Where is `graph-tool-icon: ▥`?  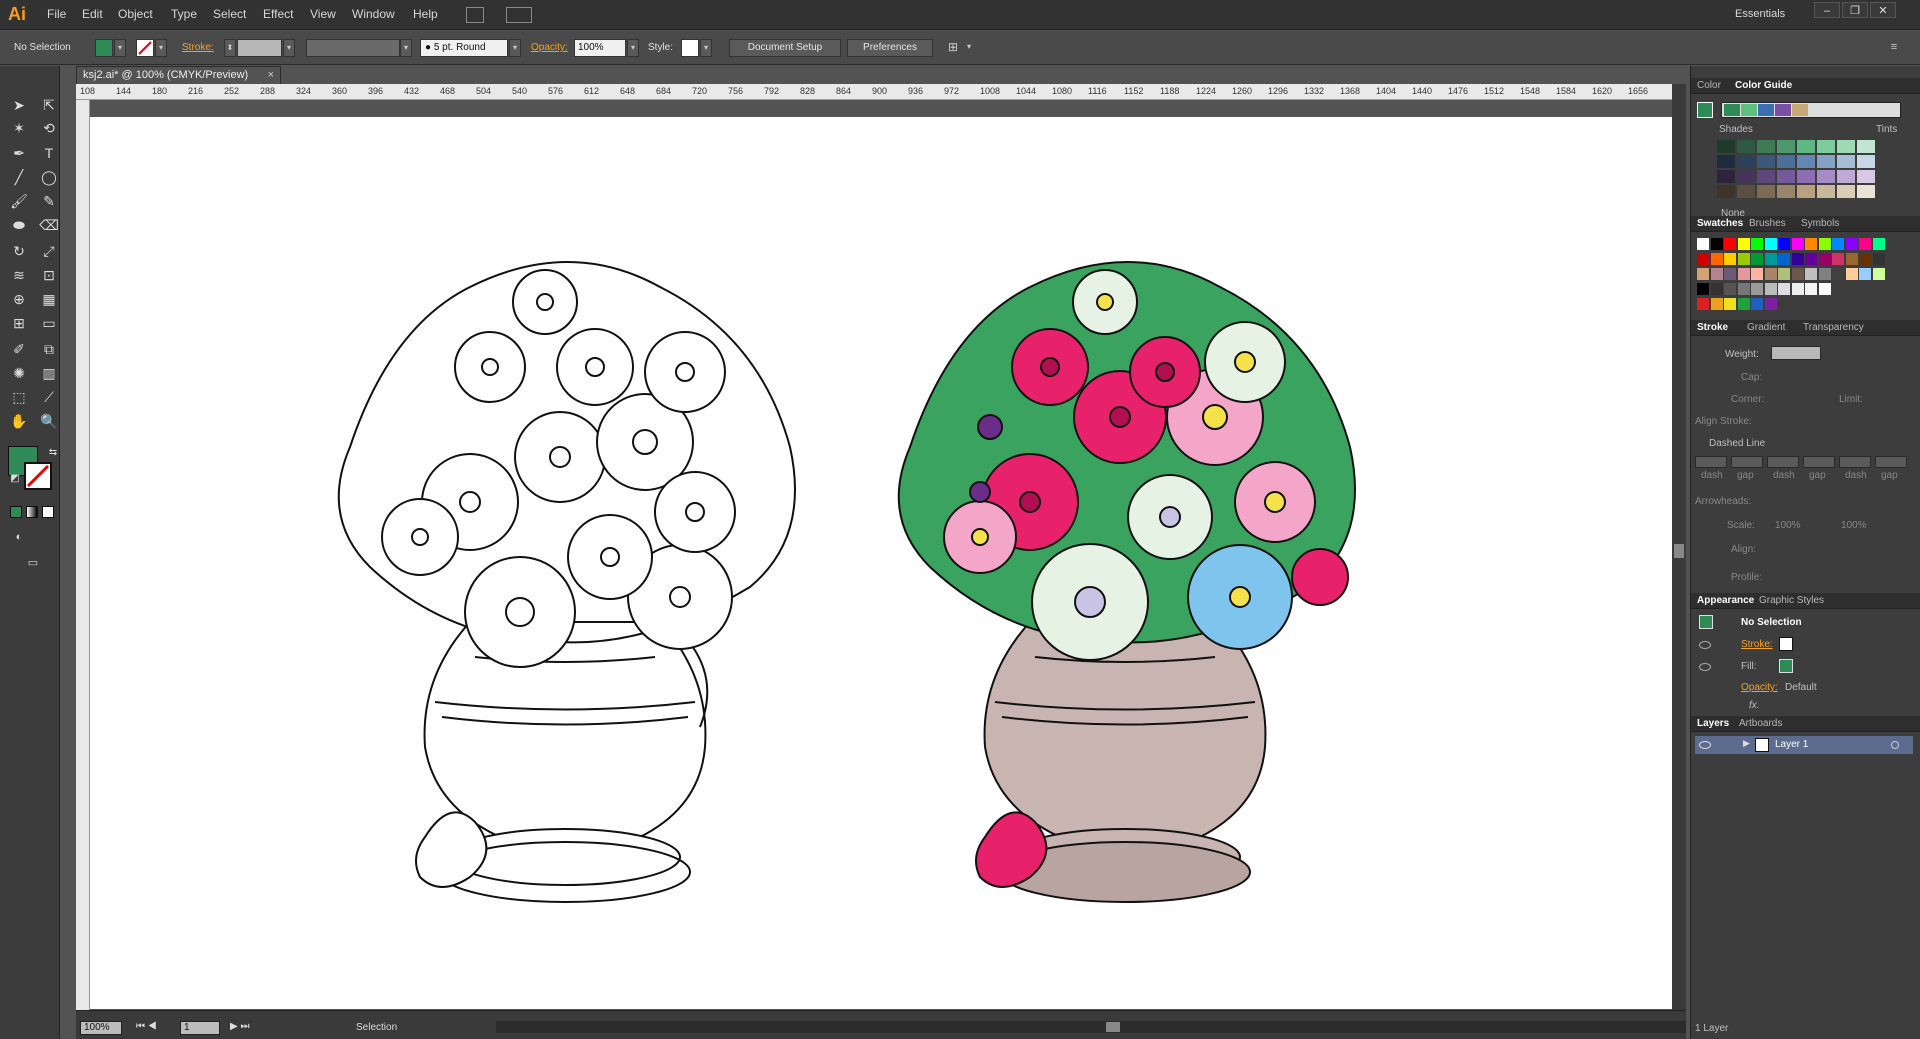 graph-tool-icon: ▥ is located at coordinates (49, 373).